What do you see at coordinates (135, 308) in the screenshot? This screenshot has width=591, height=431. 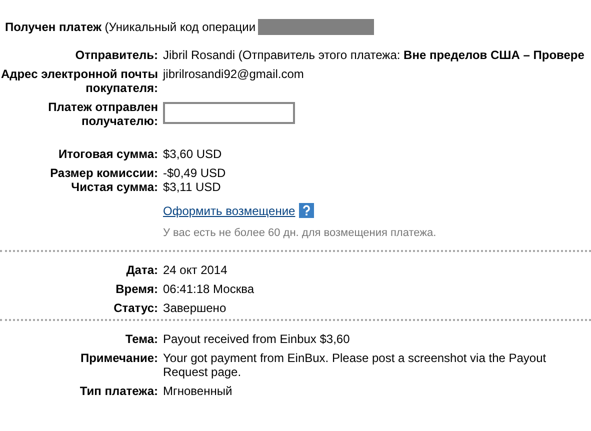 I see `field-label: Статус:` at bounding box center [135, 308].